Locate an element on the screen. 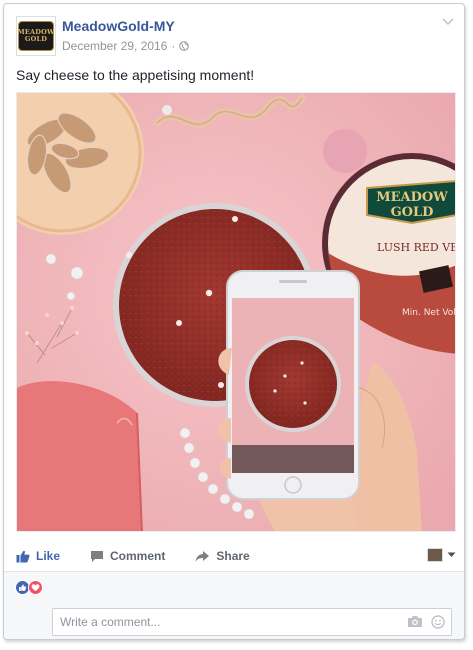  post-as-selector is located at coordinates (441, 555).